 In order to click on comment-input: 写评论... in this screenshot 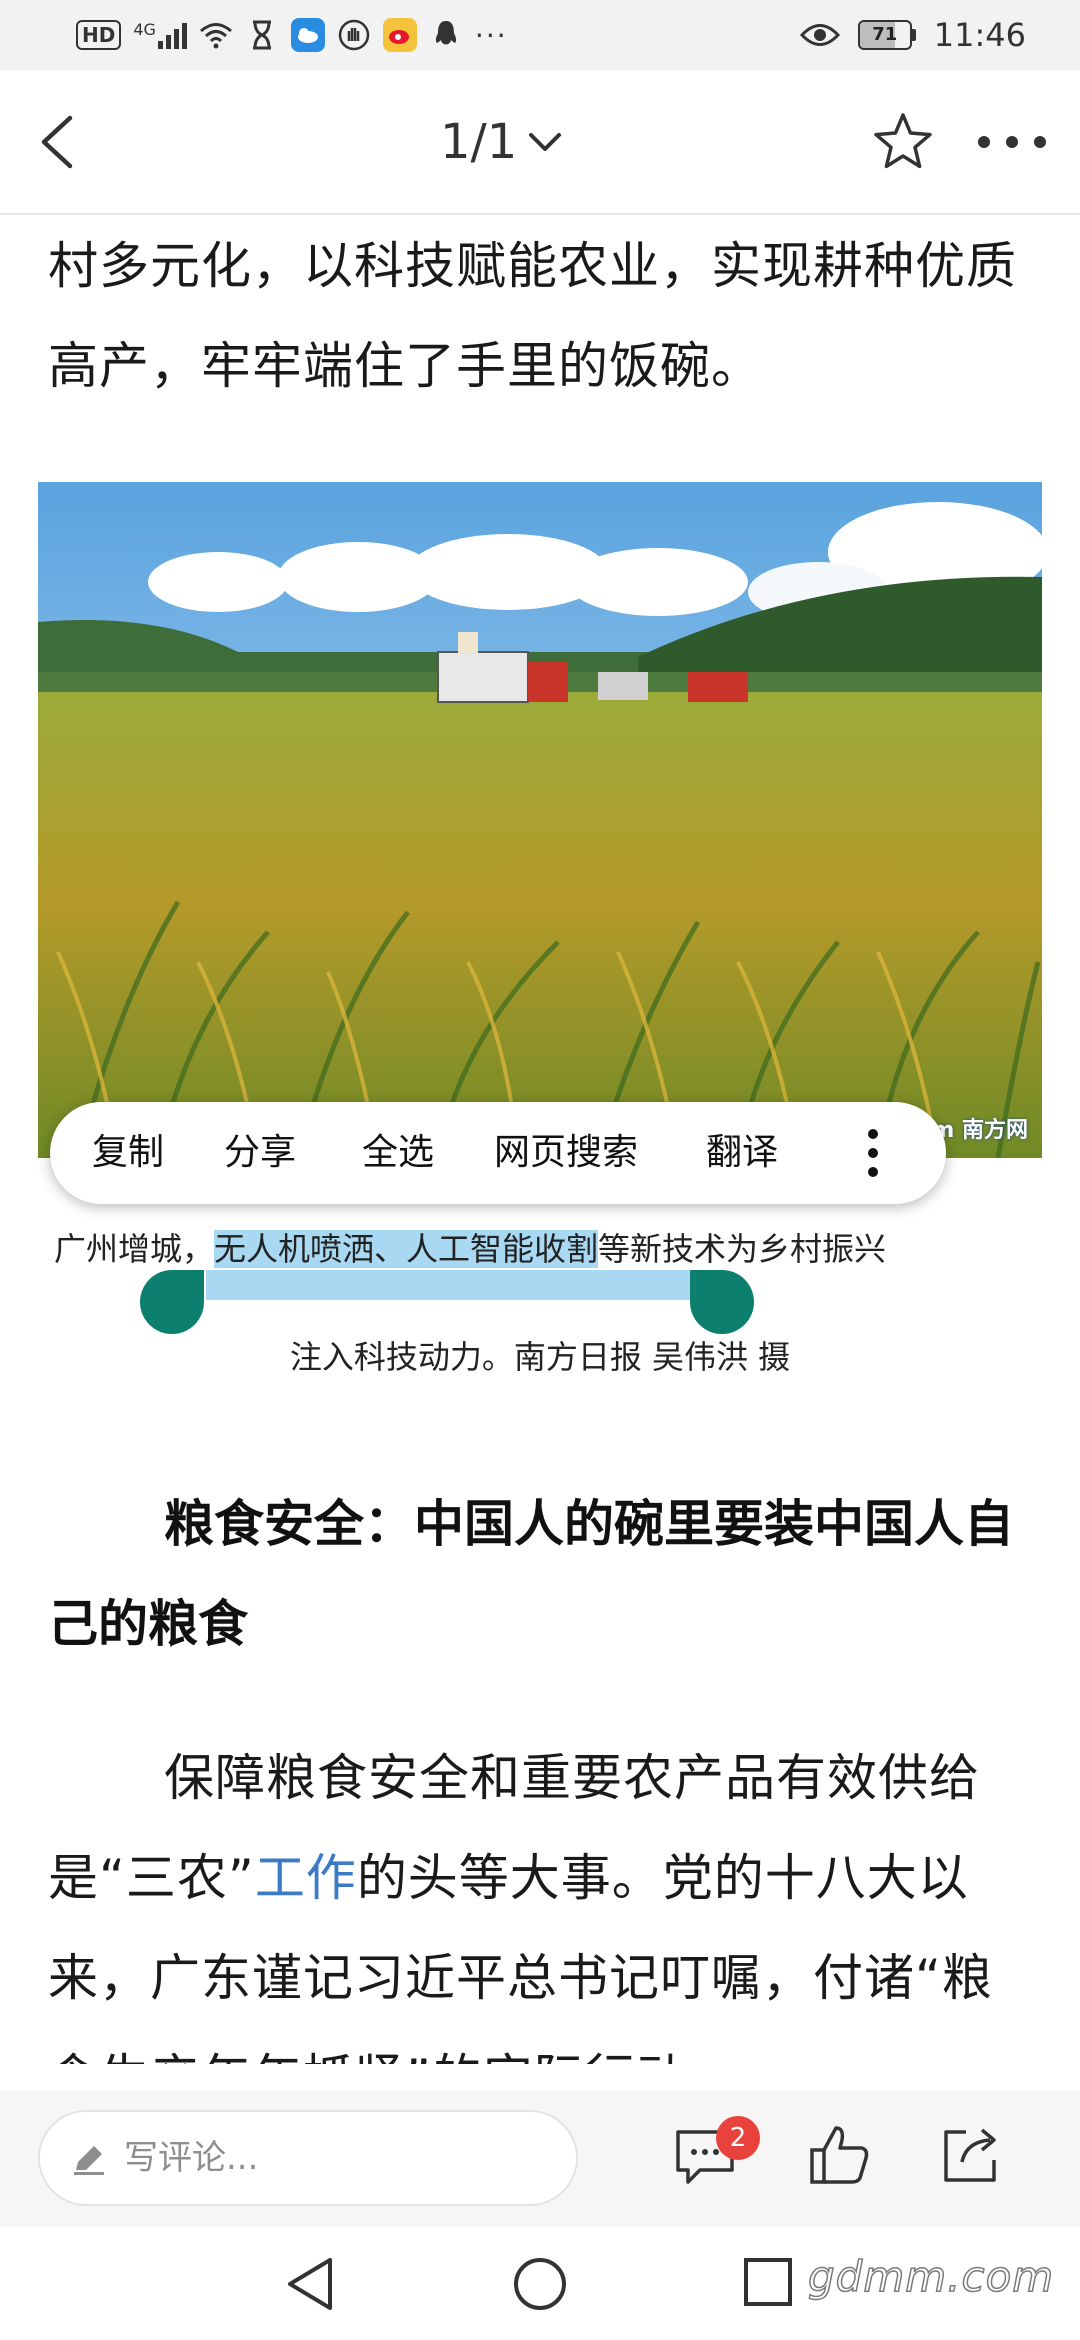, I will do `click(308, 2158)`.